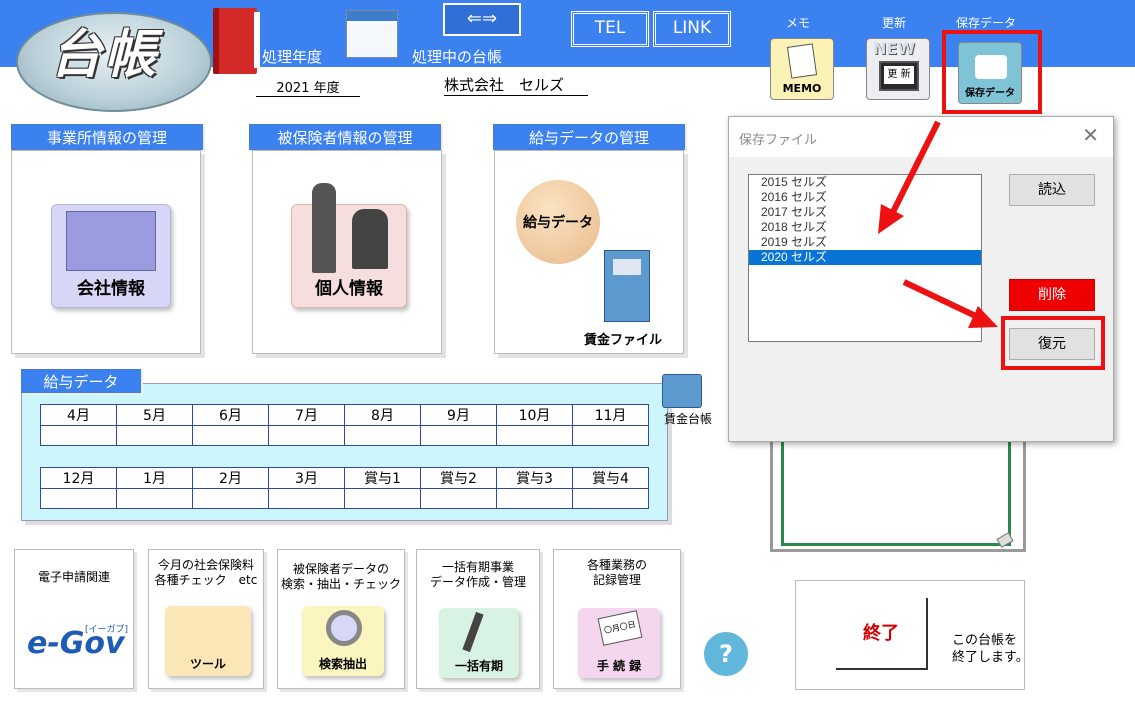 Image resolution: width=1135 pixels, height=703 pixels. What do you see at coordinates (477, 574) in the screenshot?
I see `bulk-text: 一括有期事業 データ作成・管理` at bounding box center [477, 574].